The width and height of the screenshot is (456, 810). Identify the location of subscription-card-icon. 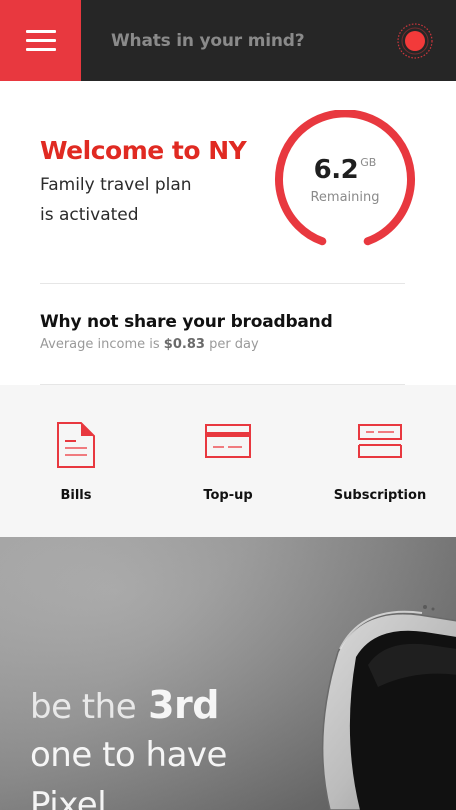
(380, 441).